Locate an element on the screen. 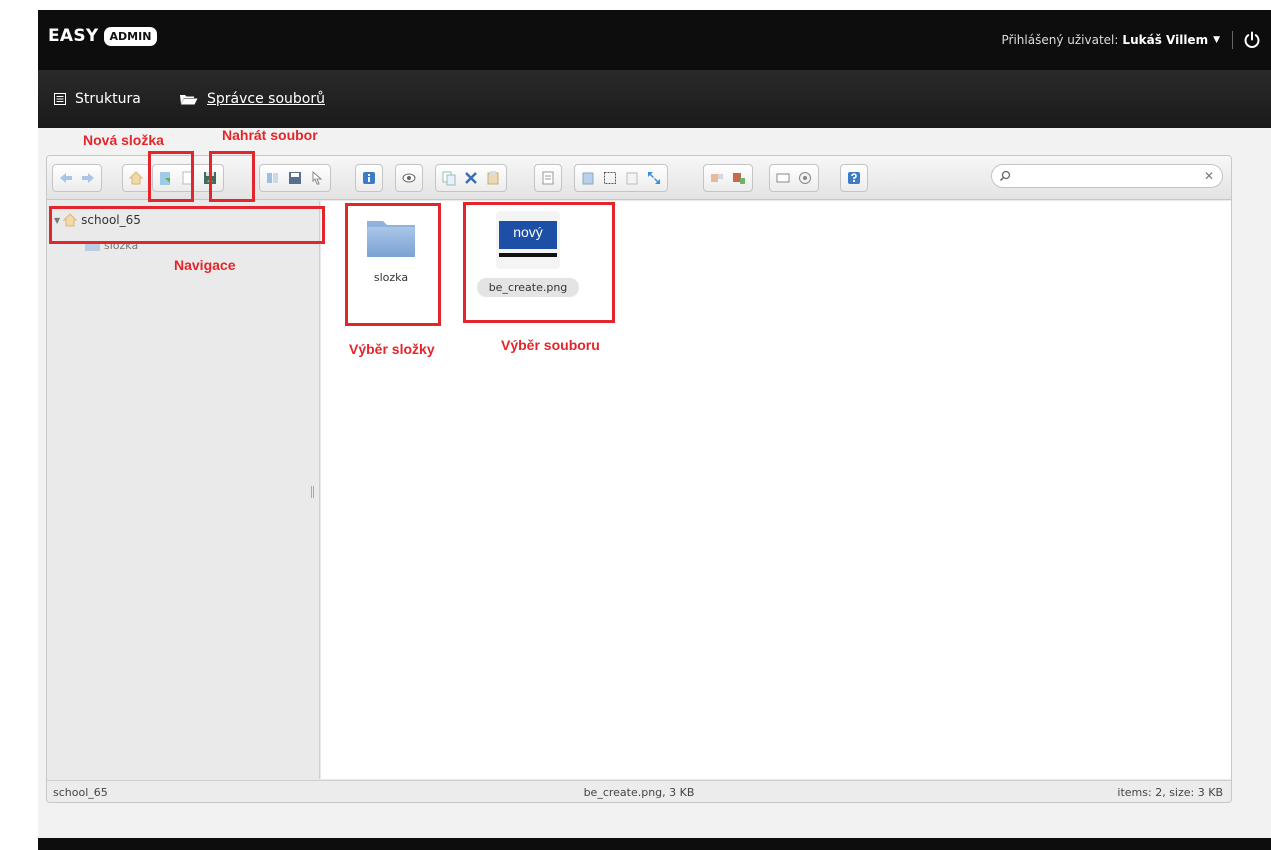  toolbar-group-help is located at coordinates (854, 178).